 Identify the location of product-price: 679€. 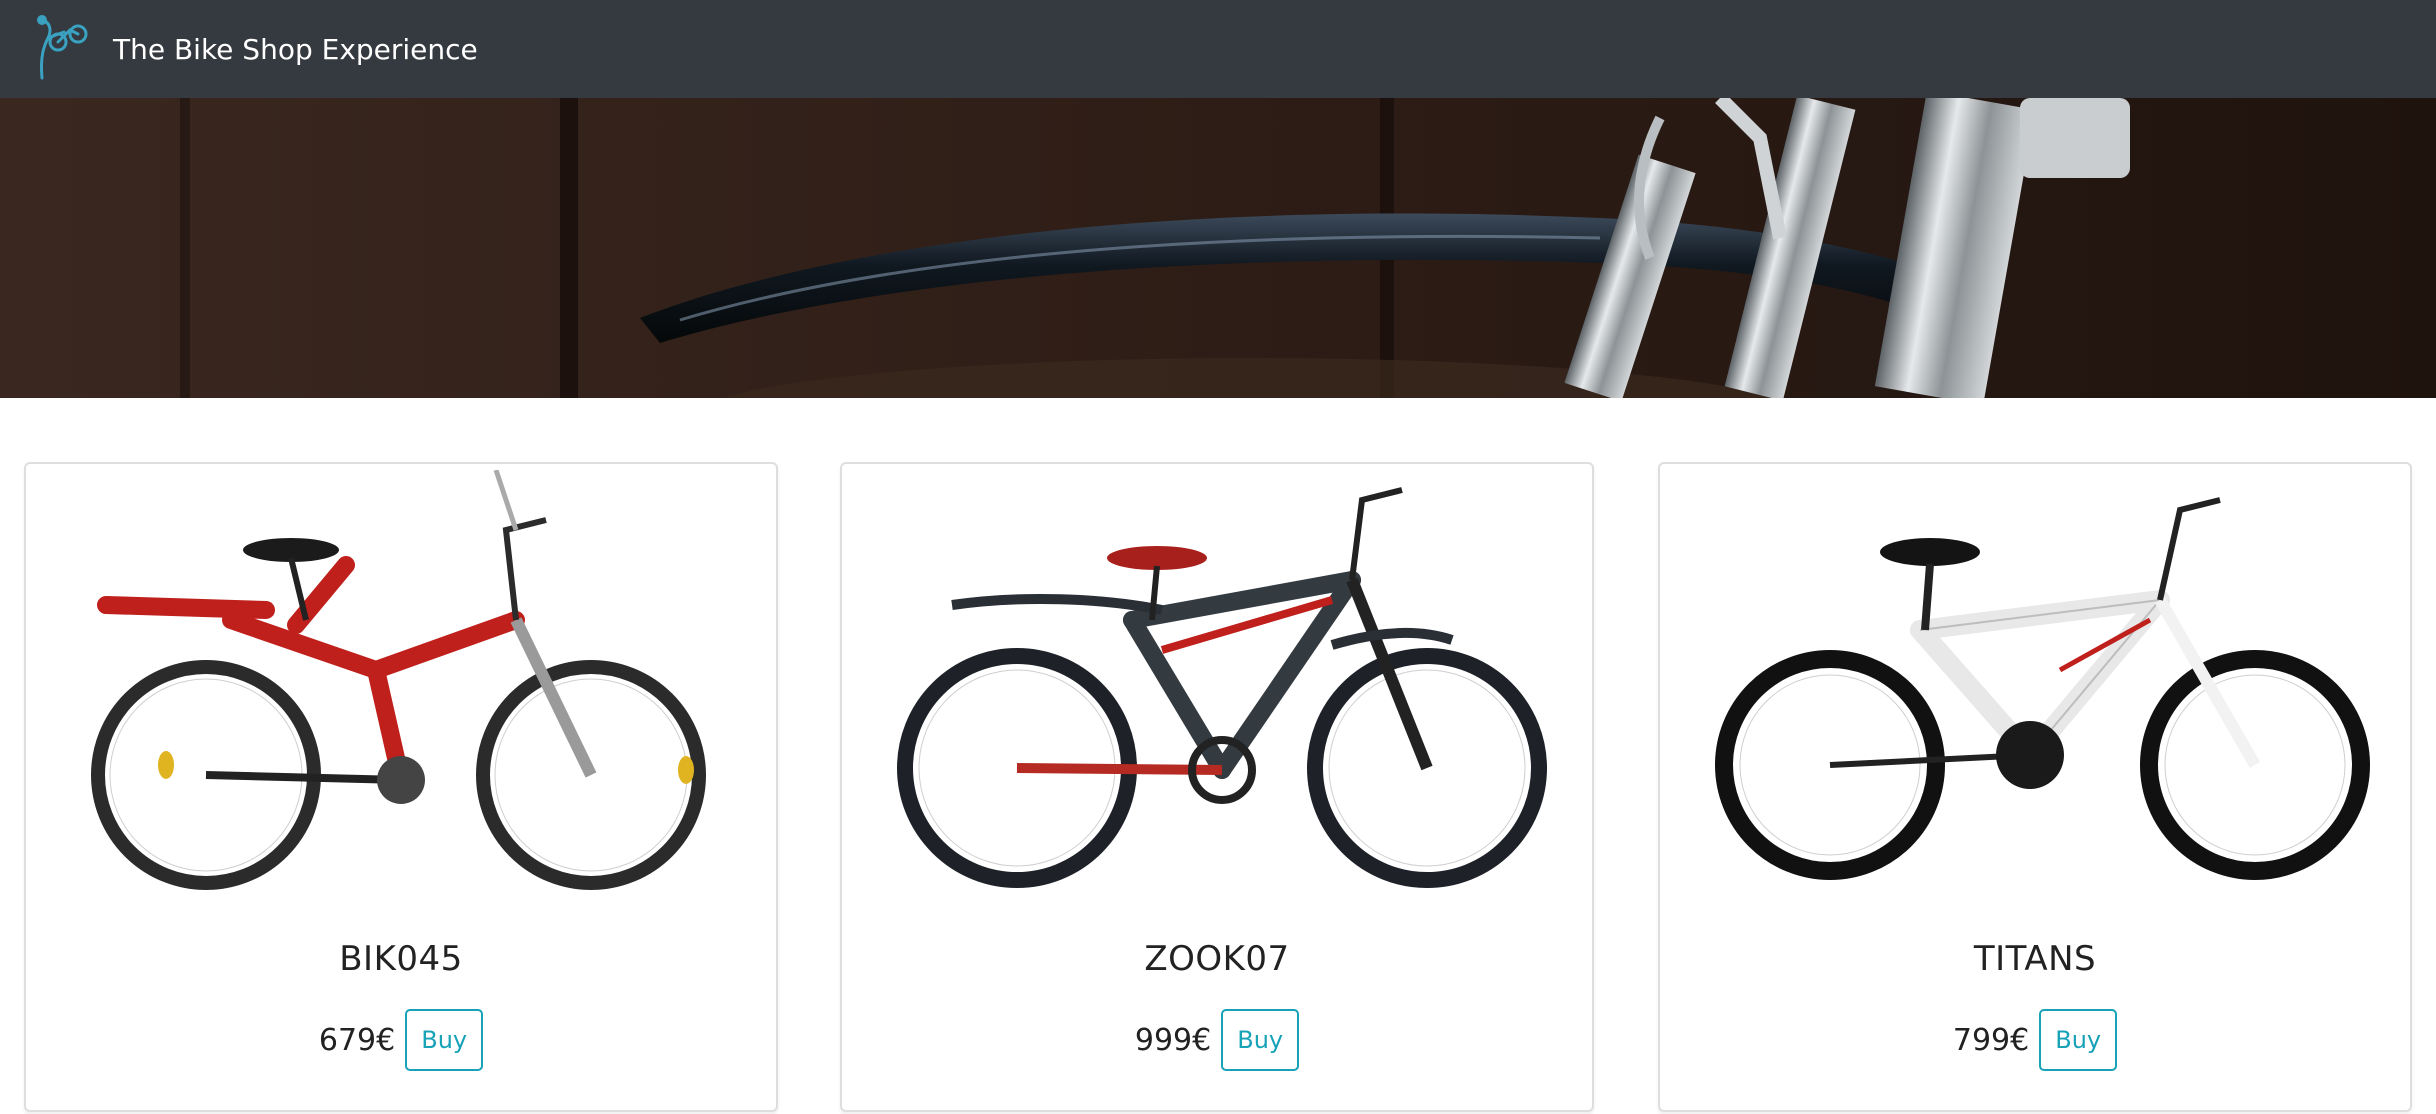
(357, 1040).